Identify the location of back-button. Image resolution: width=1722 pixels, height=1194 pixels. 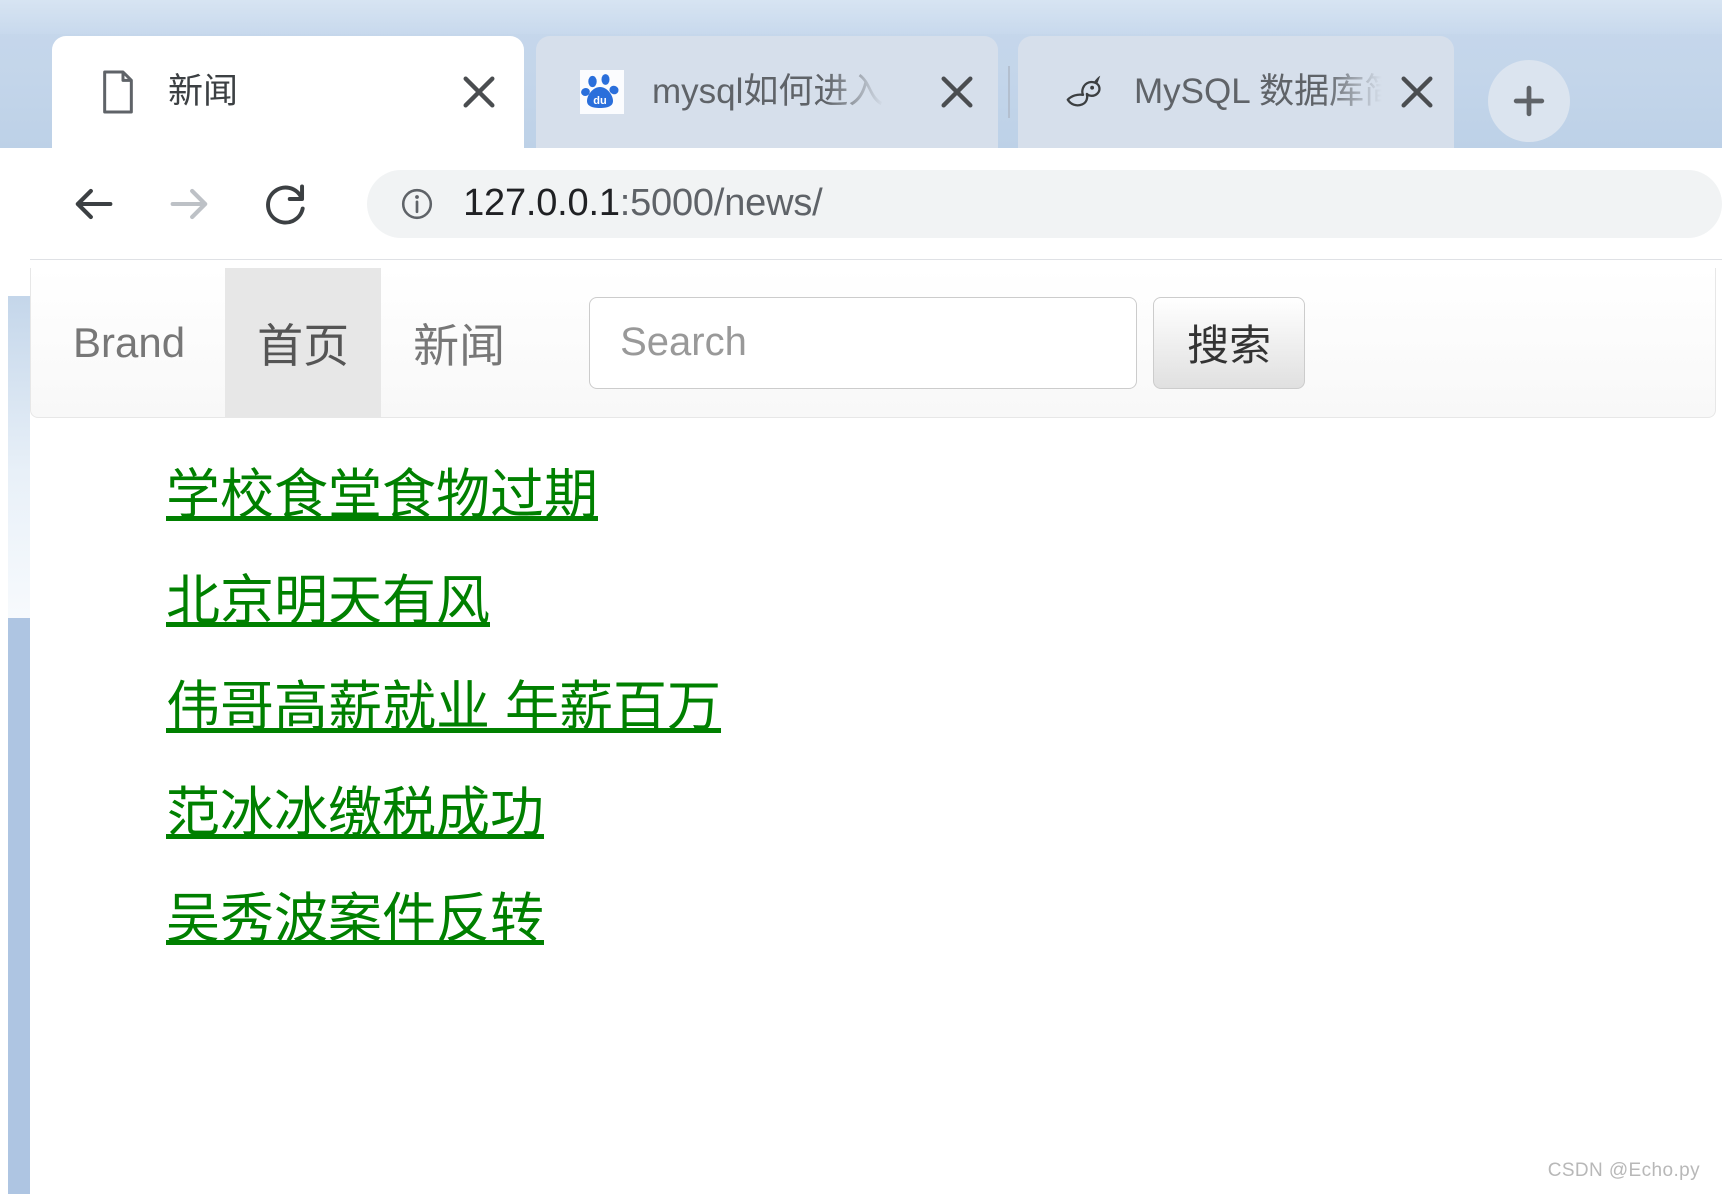
(93, 204).